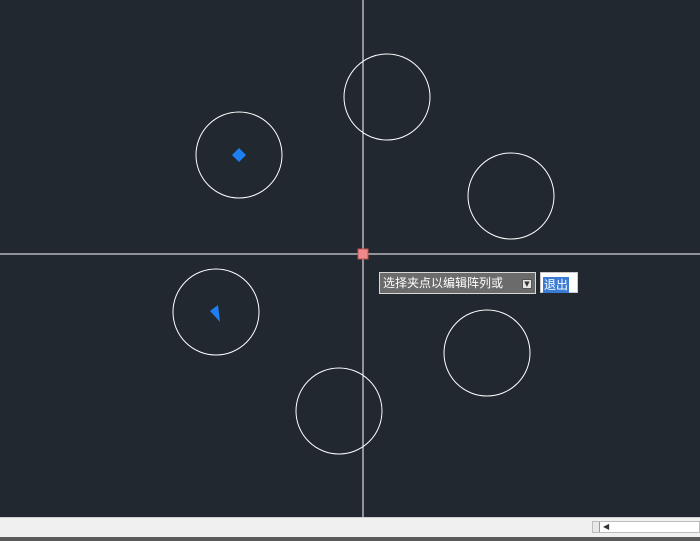 This screenshot has width=700, height=541. Describe the element at coordinates (350, 539) in the screenshot. I see `window-bottom-edge` at that location.